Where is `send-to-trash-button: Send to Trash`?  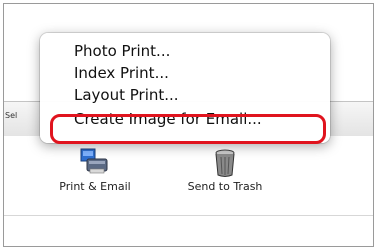
send-to-trash-button: Send to Trash is located at coordinates (225, 170).